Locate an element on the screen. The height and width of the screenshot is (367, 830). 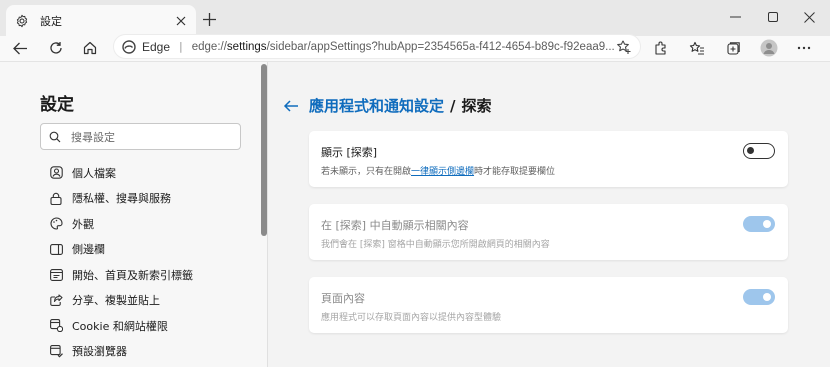
setting-title: 在 [探索] 中自動顯示相關內容 is located at coordinates (395, 225).